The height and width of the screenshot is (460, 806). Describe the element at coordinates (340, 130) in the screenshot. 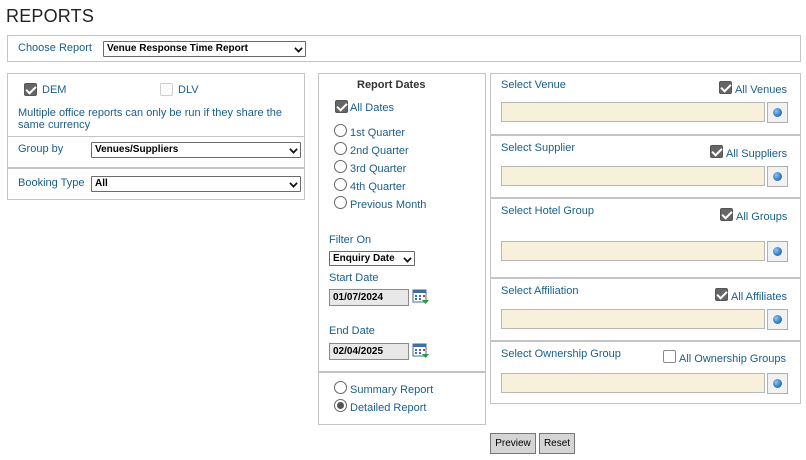

I see `quarter1-radio` at that location.